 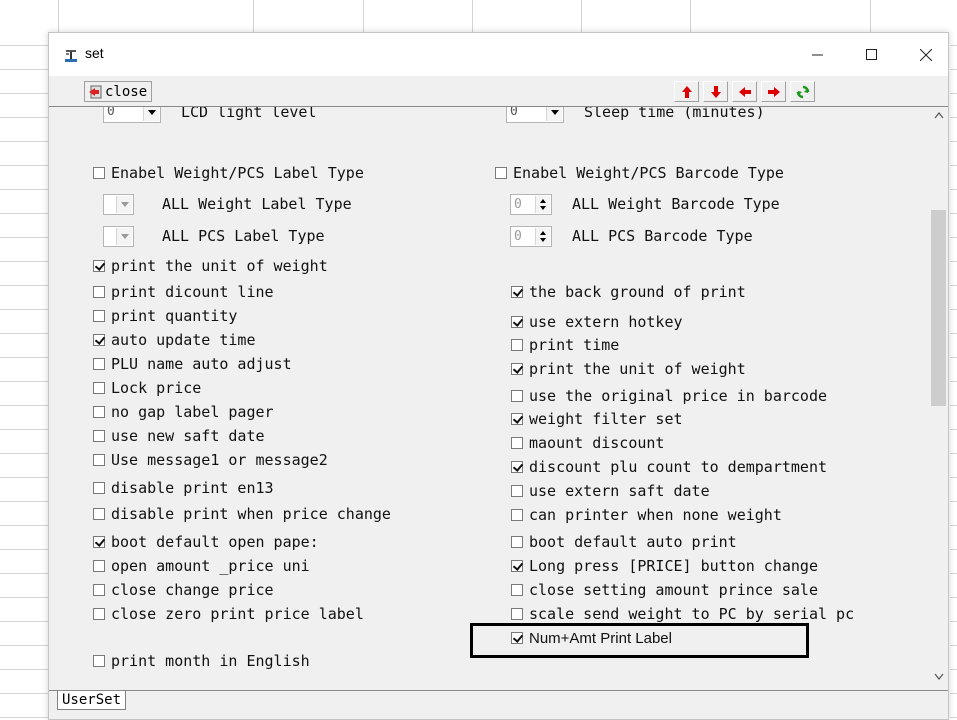 What do you see at coordinates (174, 340) in the screenshot?
I see `left-option-4: auto update time` at bounding box center [174, 340].